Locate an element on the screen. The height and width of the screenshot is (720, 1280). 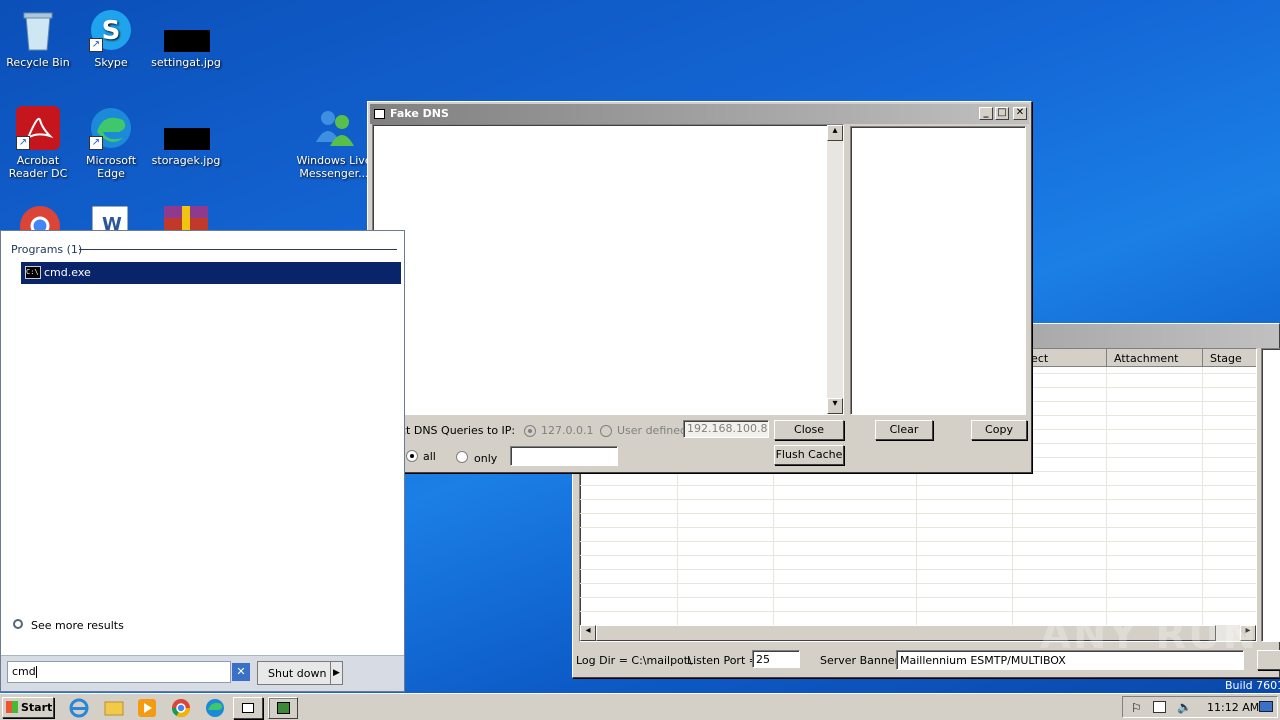
start-button: Start is located at coordinates (28, 707).